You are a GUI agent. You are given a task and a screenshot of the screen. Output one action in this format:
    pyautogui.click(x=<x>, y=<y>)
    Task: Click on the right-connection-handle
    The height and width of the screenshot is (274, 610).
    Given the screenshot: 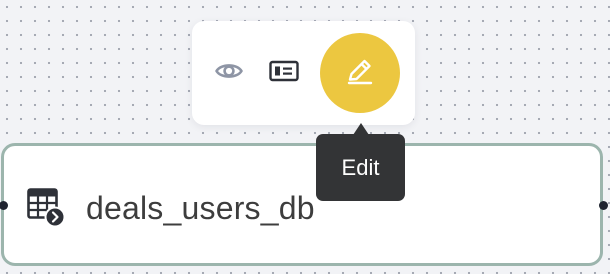 What is the action you would take?
    pyautogui.click(x=603, y=205)
    